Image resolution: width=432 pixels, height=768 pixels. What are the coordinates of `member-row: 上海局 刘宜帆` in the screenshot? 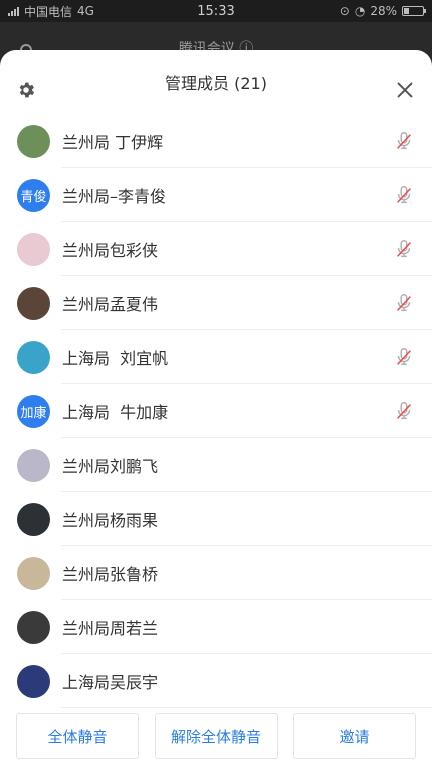 It's located at (216, 357).